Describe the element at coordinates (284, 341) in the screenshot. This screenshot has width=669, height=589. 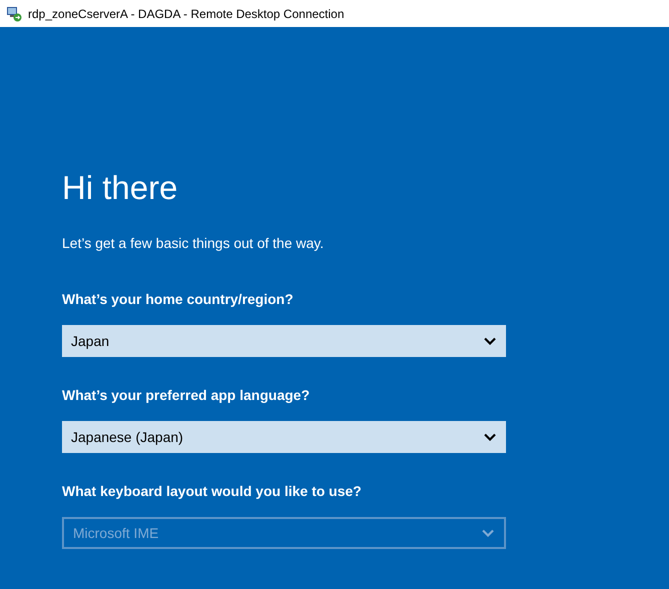
I see `dropdown: Japan` at that location.